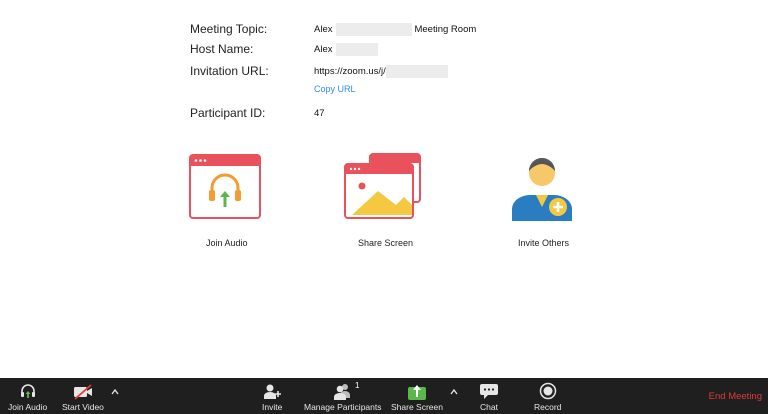  I want to click on redacted-url, so click(416, 71).